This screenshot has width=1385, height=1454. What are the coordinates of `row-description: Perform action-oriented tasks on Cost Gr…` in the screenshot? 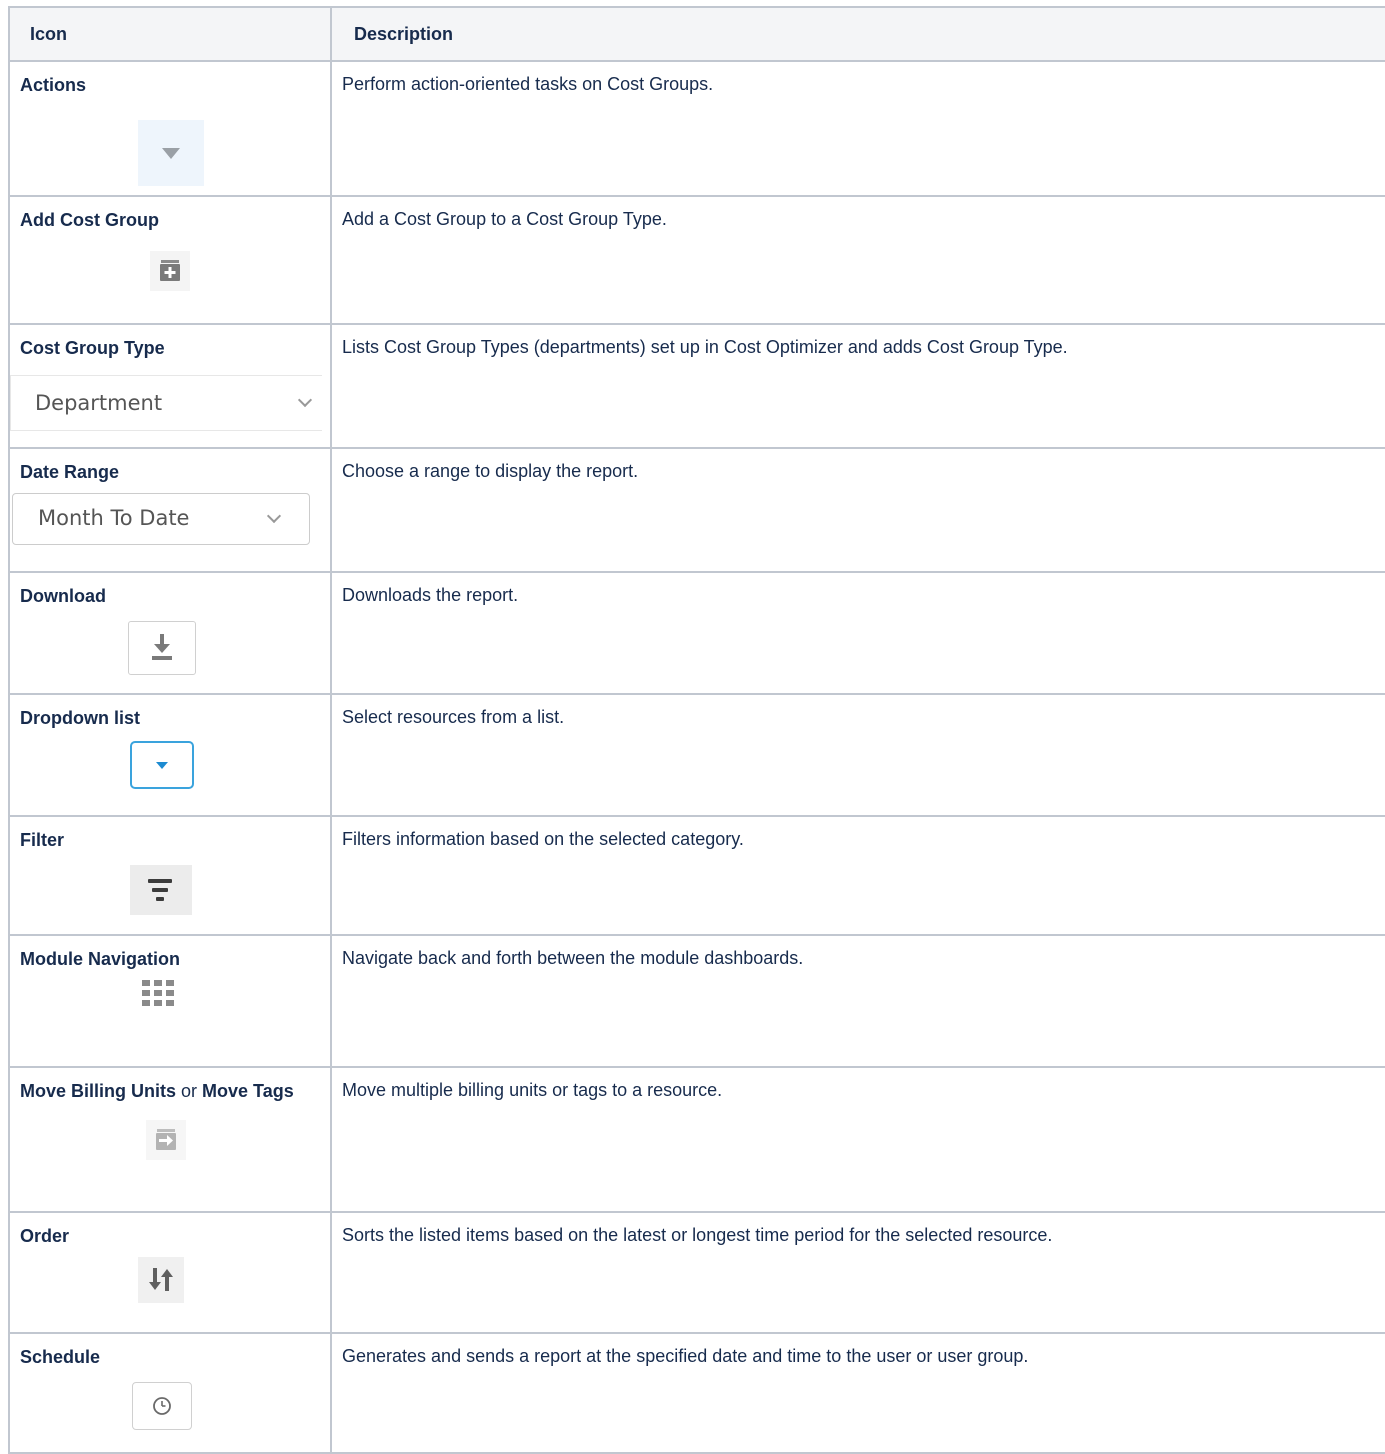 It's located at (857, 128).